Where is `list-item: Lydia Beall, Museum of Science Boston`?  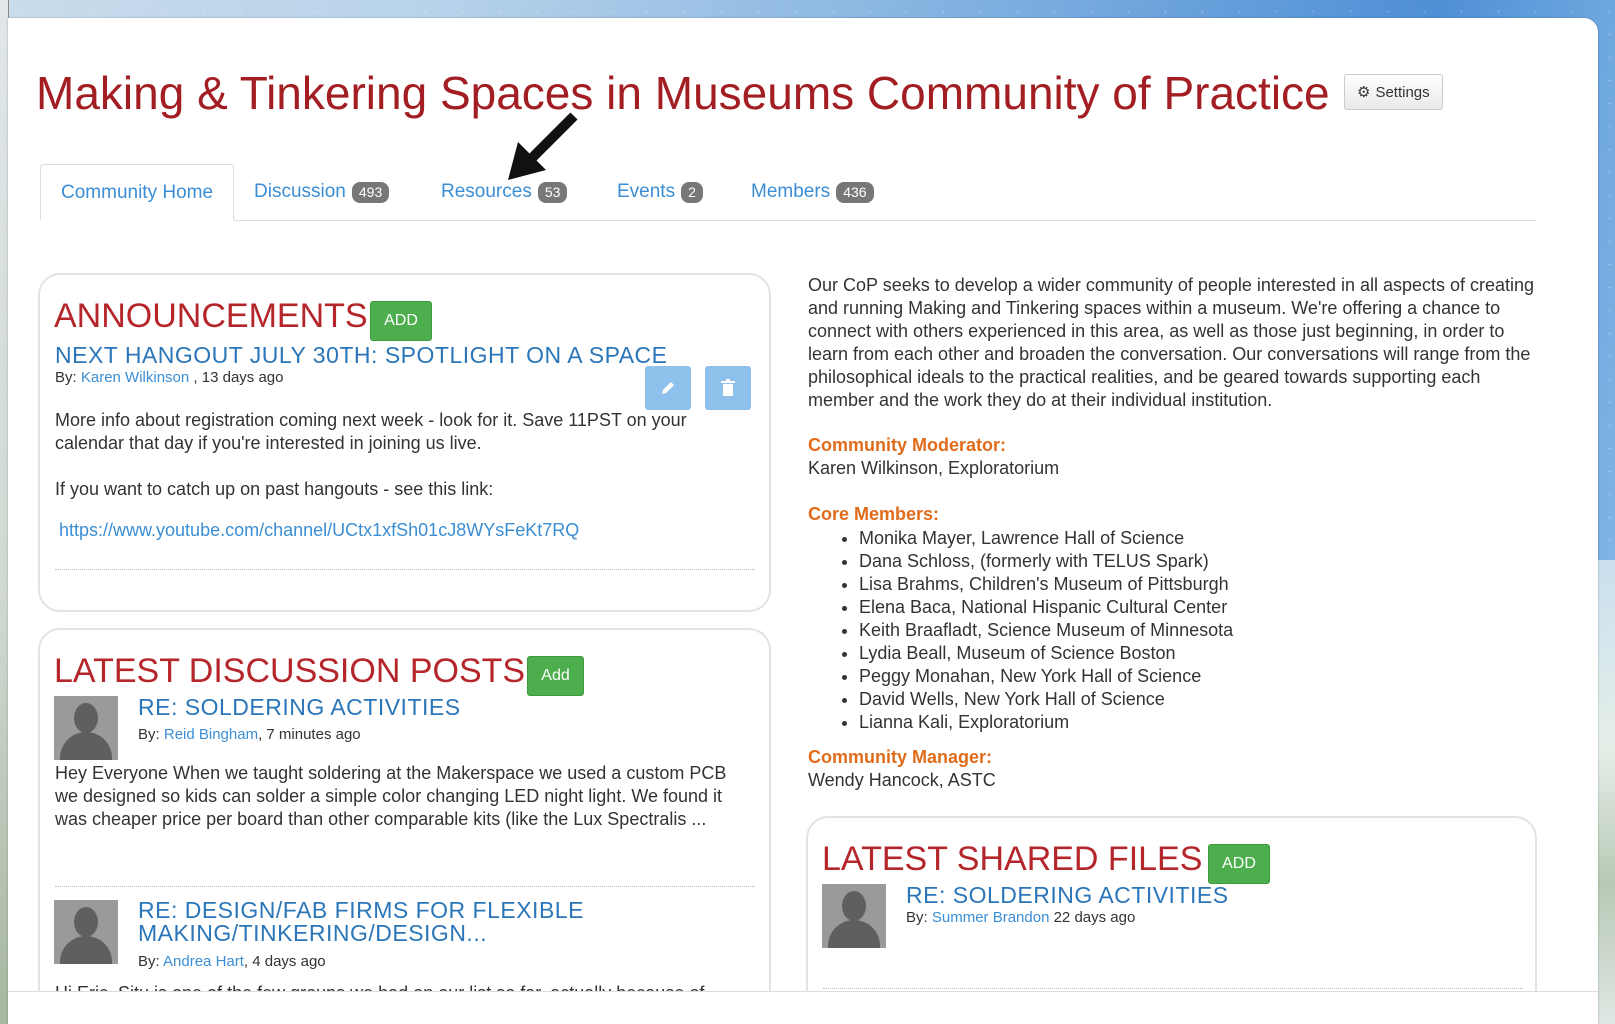
list-item: Lydia Beall, Museum of Science Boston is located at coordinates (1046, 653).